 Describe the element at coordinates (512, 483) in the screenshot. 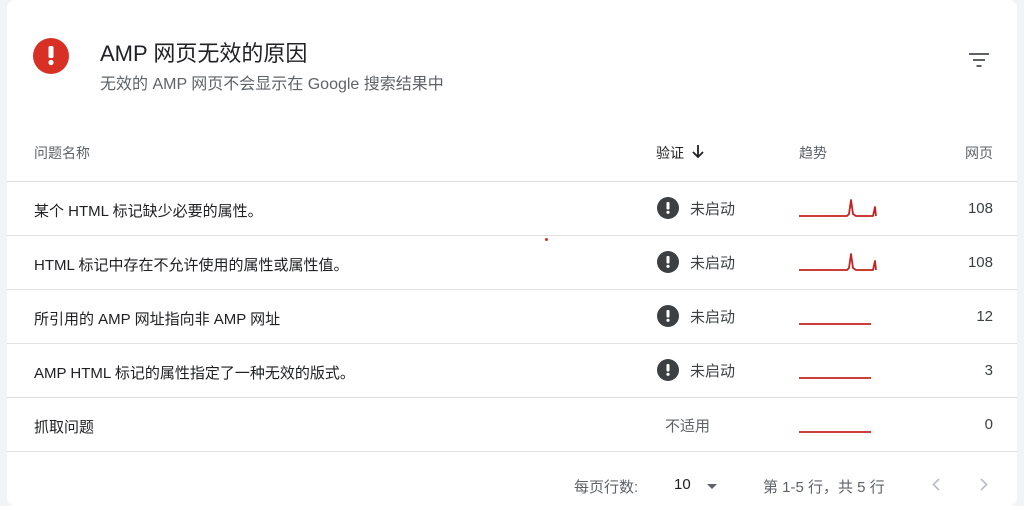

I see `pagination-footer: 每页行数: 10 第 1-5 行，共 5 行` at that location.